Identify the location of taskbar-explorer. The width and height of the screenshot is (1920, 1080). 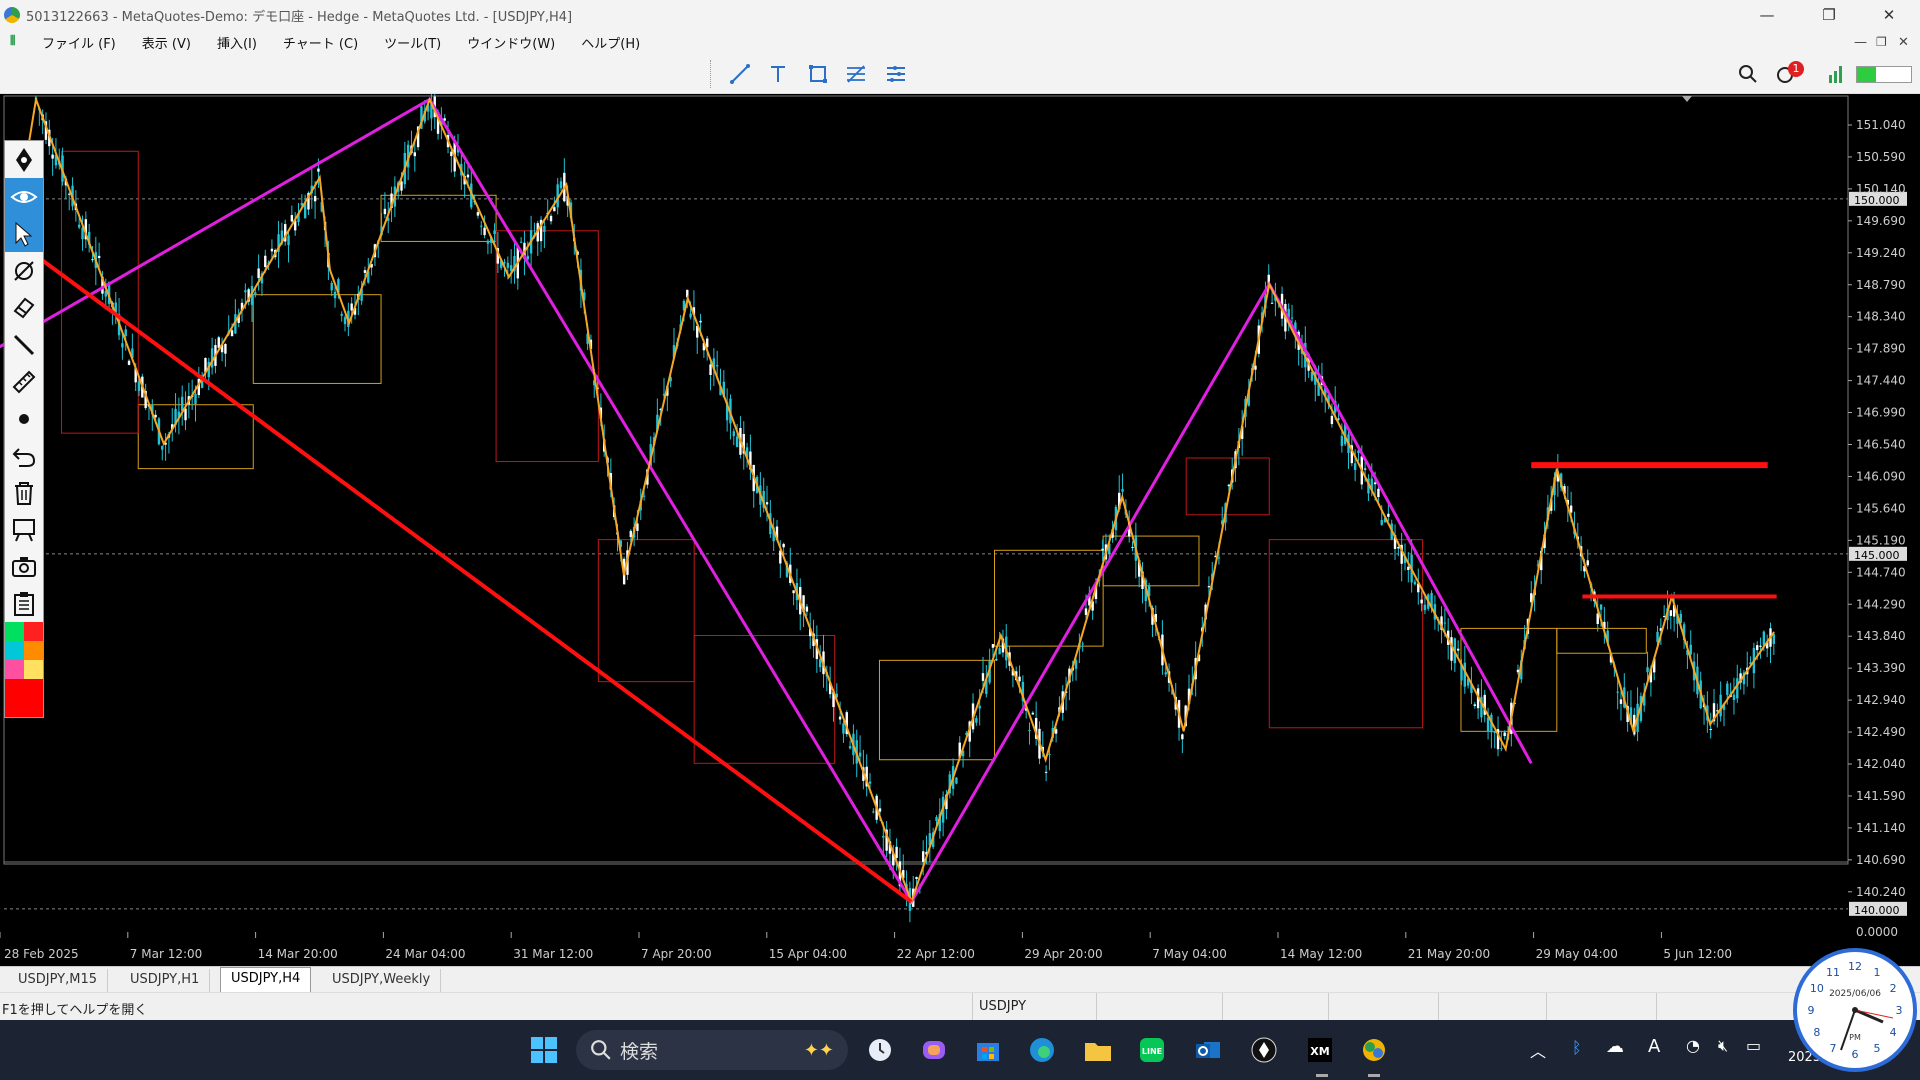
(1098, 1050).